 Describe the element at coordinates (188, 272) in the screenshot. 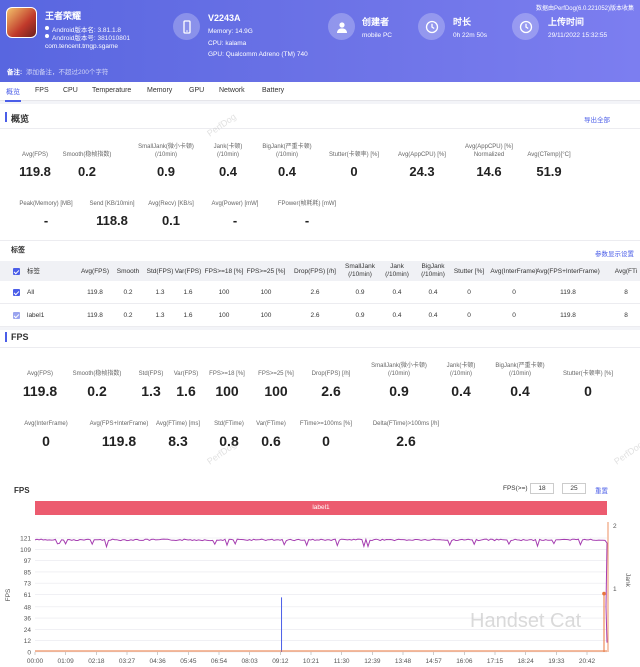

I see `table-header-cell: Var(FPS)` at that location.